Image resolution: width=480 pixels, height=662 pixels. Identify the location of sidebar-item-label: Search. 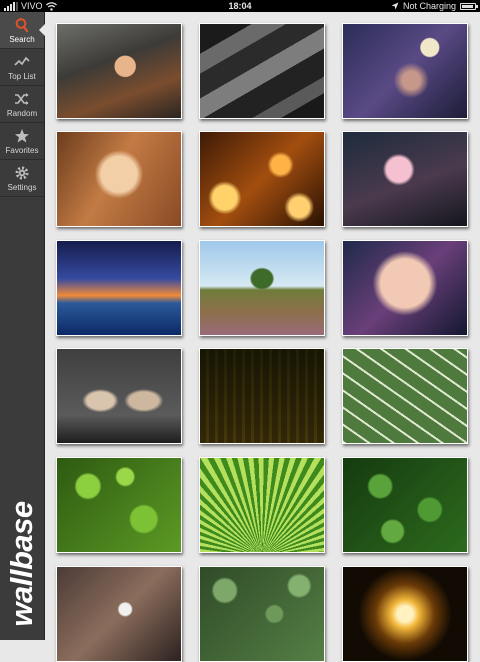
(22, 39).